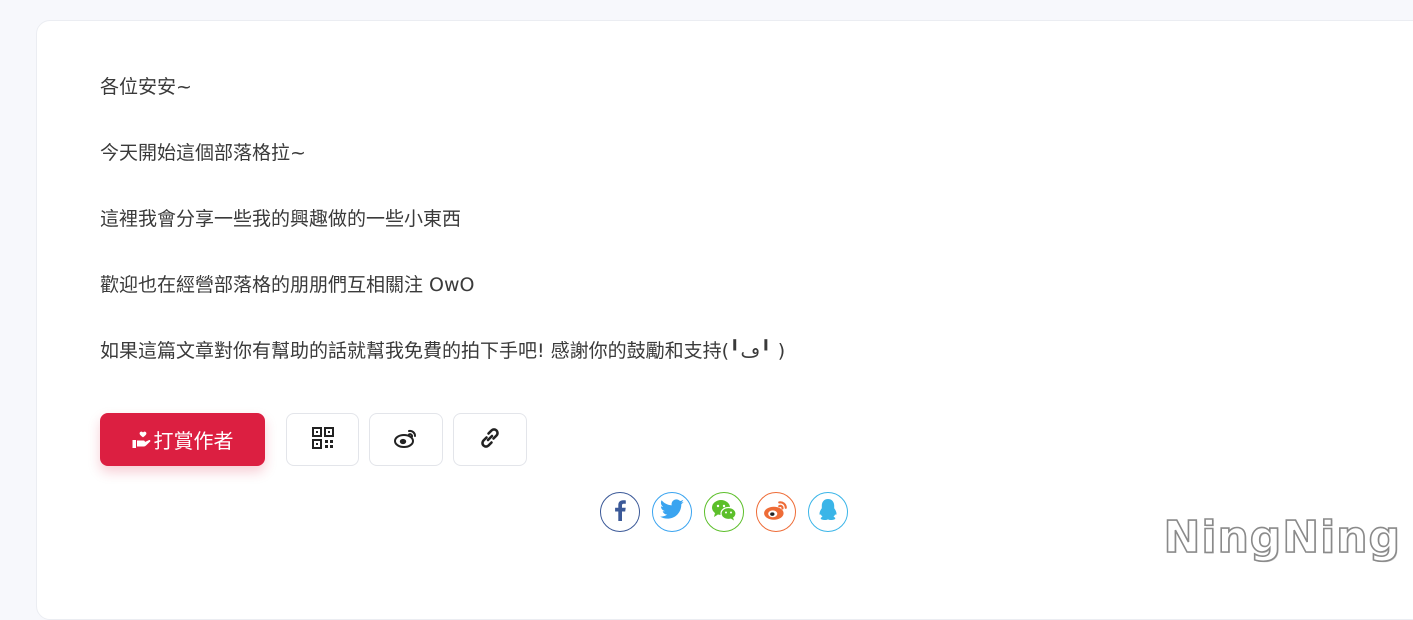 The height and width of the screenshot is (620, 1413). What do you see at coordinates (650, 285) in the screenshot?
I see `paragraph-follow: 歡迎也在經營部落格的朋朋們互相關注 OwO` at bounding box center [650, 285].